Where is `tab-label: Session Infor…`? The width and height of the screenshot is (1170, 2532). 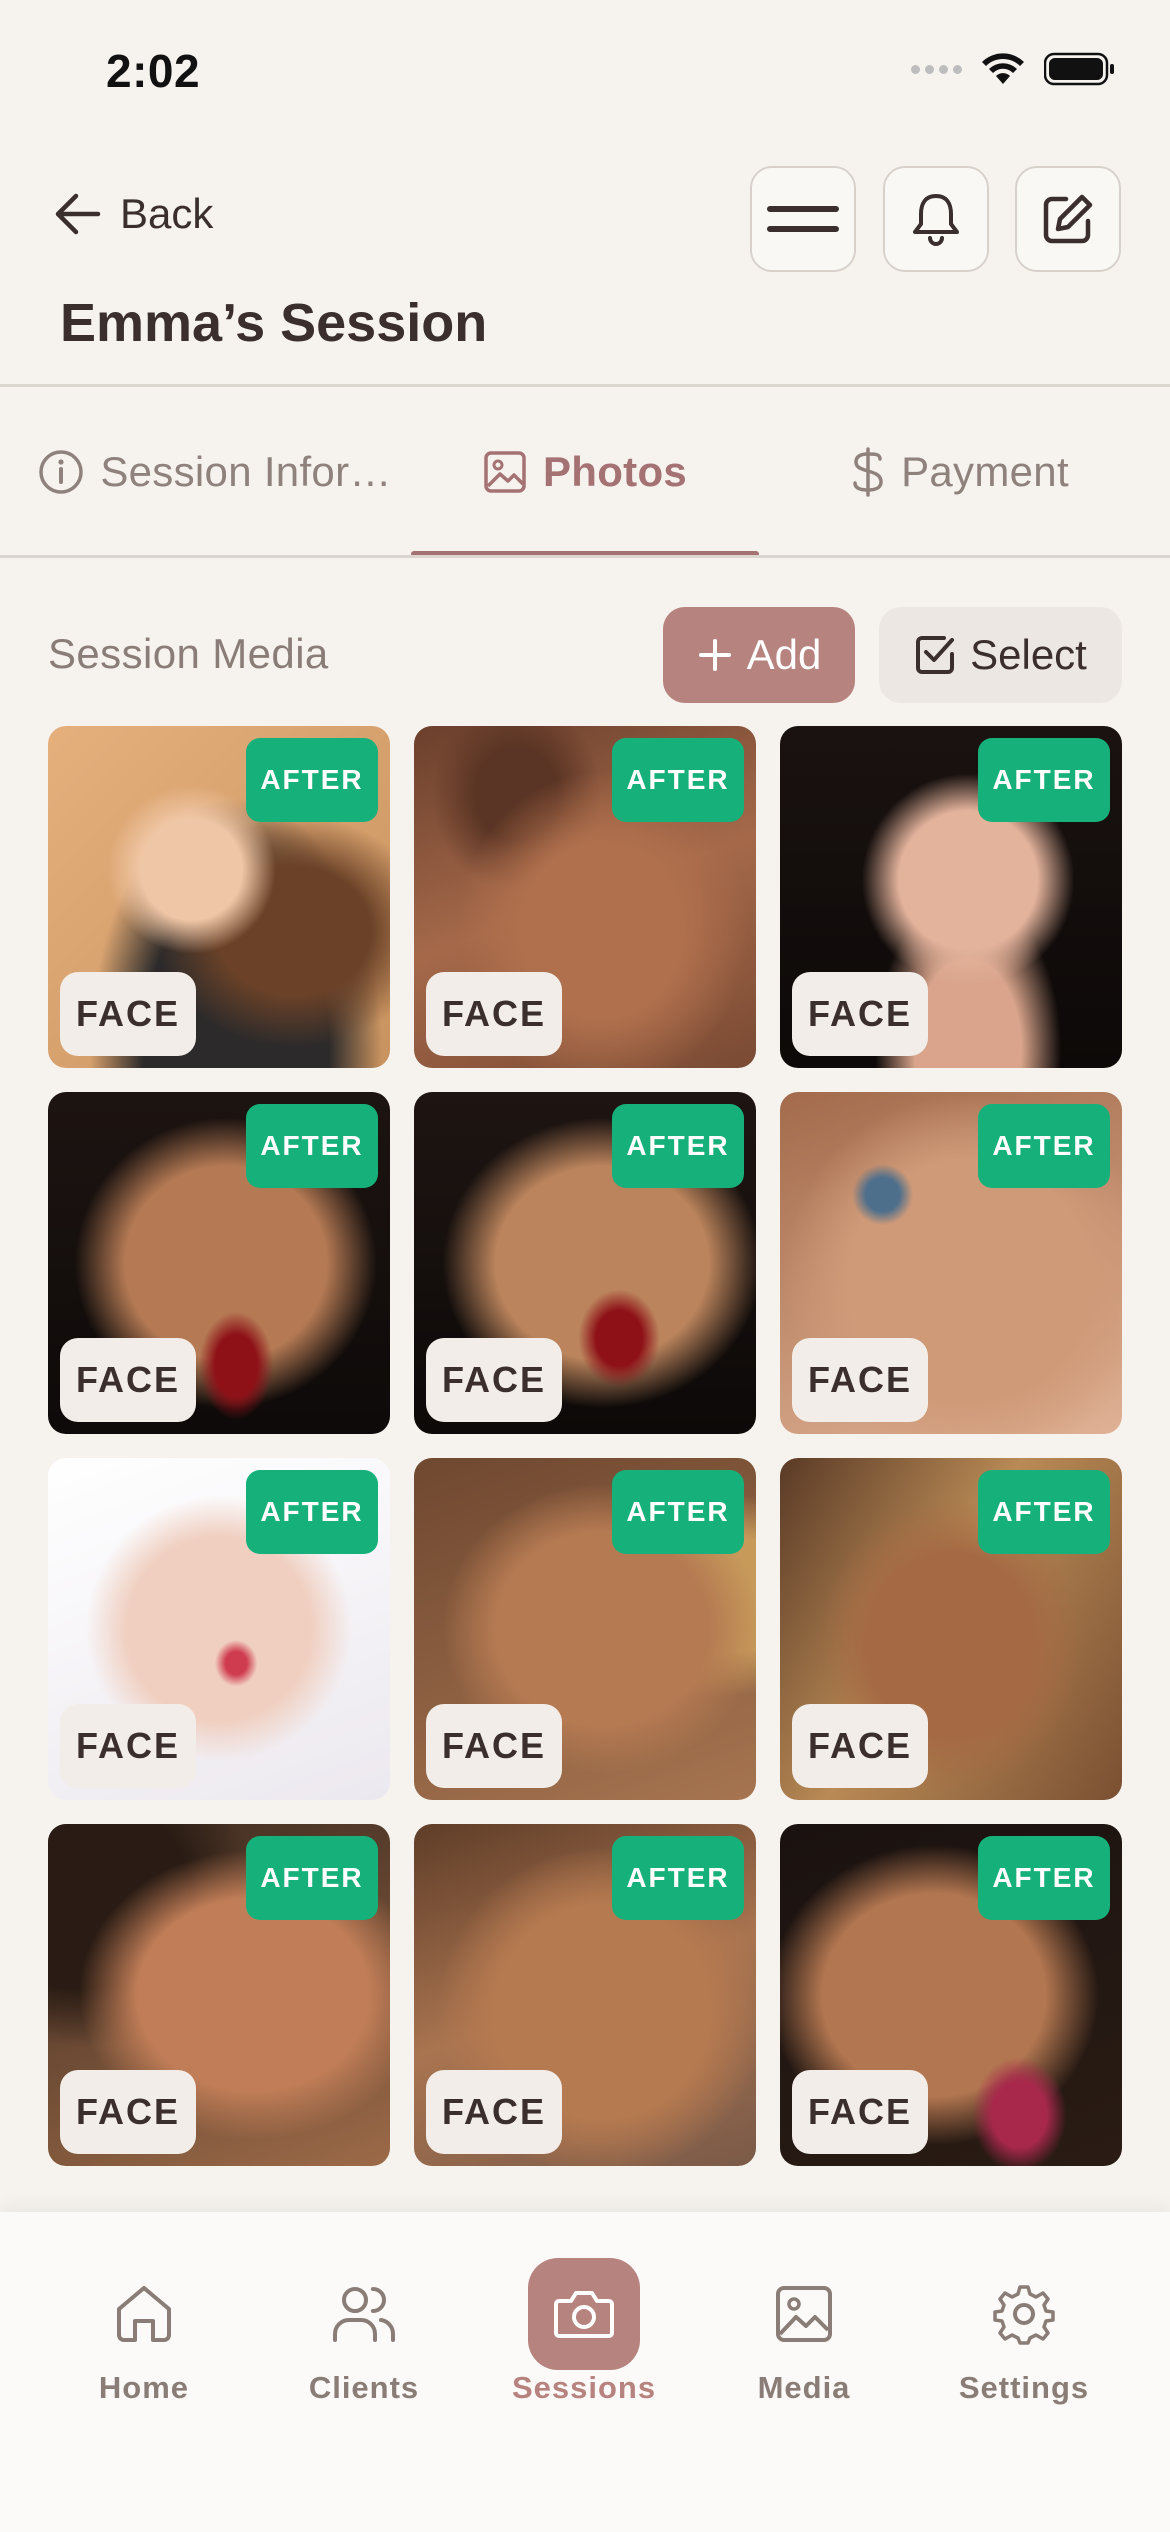
tab-label: Session Infor… is located at coordinates (246, 471).